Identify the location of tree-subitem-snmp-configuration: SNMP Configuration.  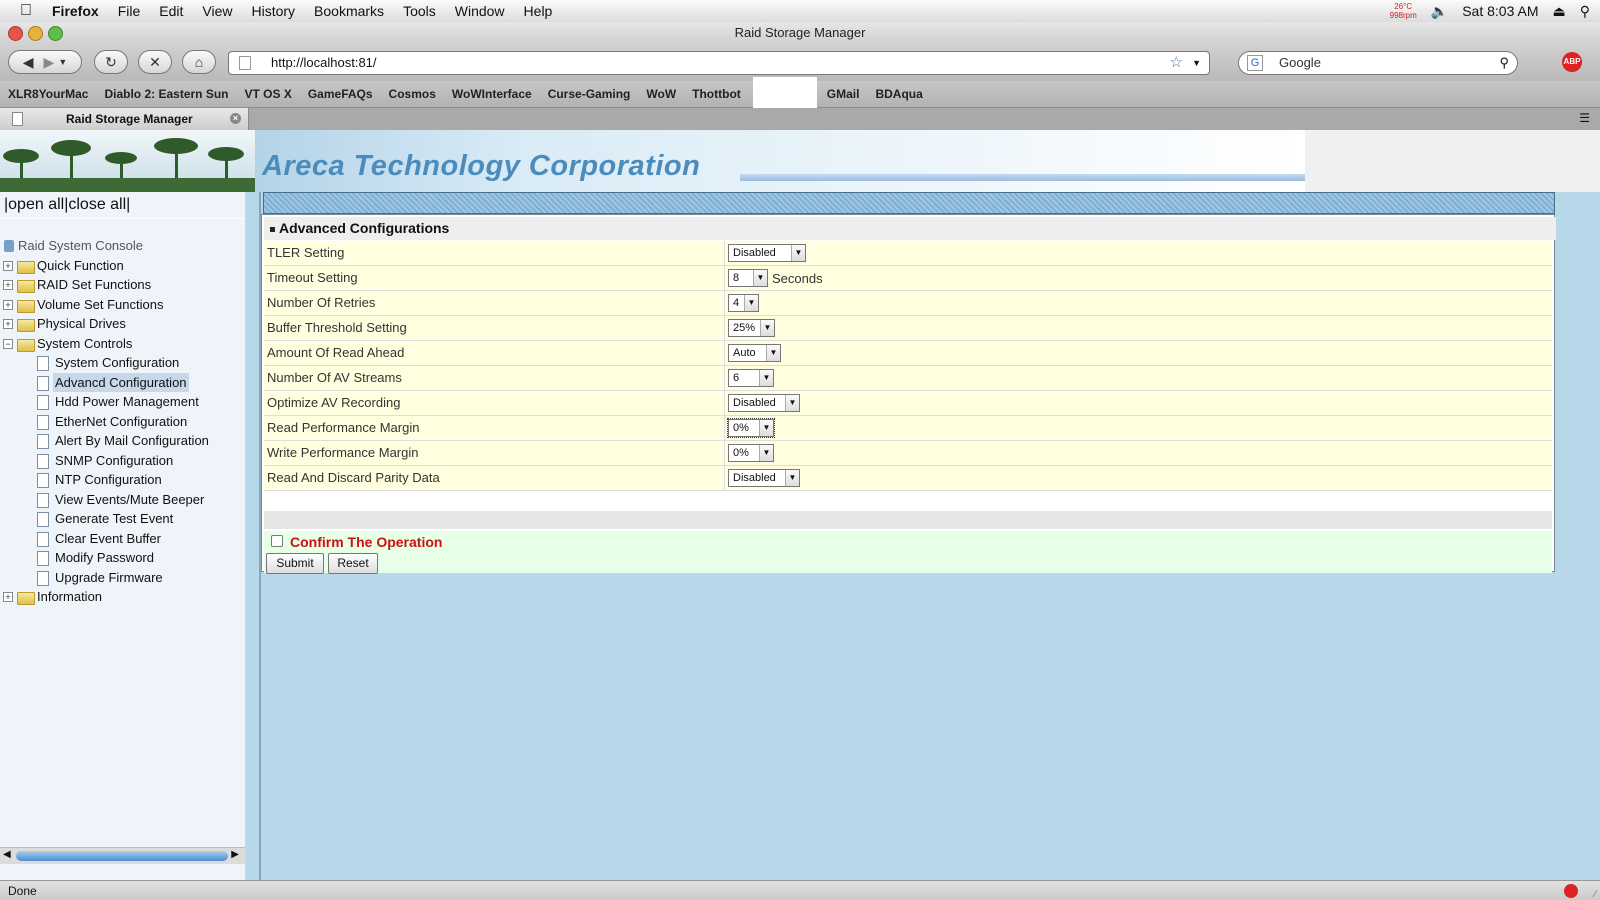
(122, 461).